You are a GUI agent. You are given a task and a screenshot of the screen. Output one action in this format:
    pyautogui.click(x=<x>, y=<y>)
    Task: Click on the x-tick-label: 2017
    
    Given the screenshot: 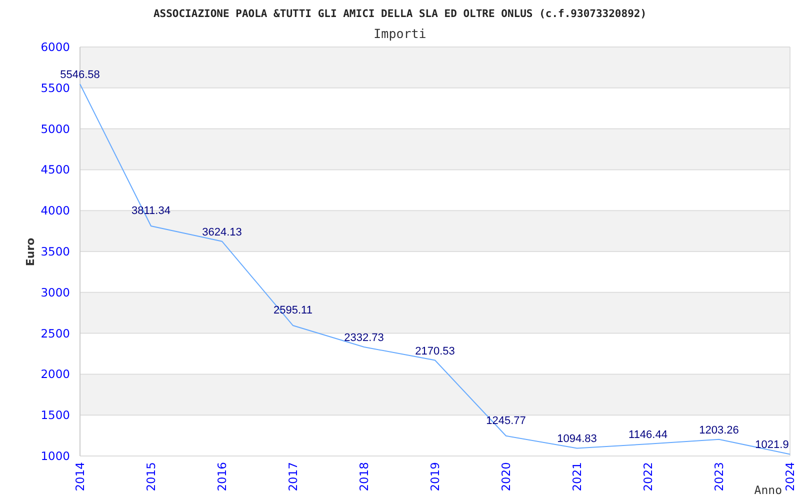 What is the action you would take?
    pyautogui.click(x=293, y=477)
    